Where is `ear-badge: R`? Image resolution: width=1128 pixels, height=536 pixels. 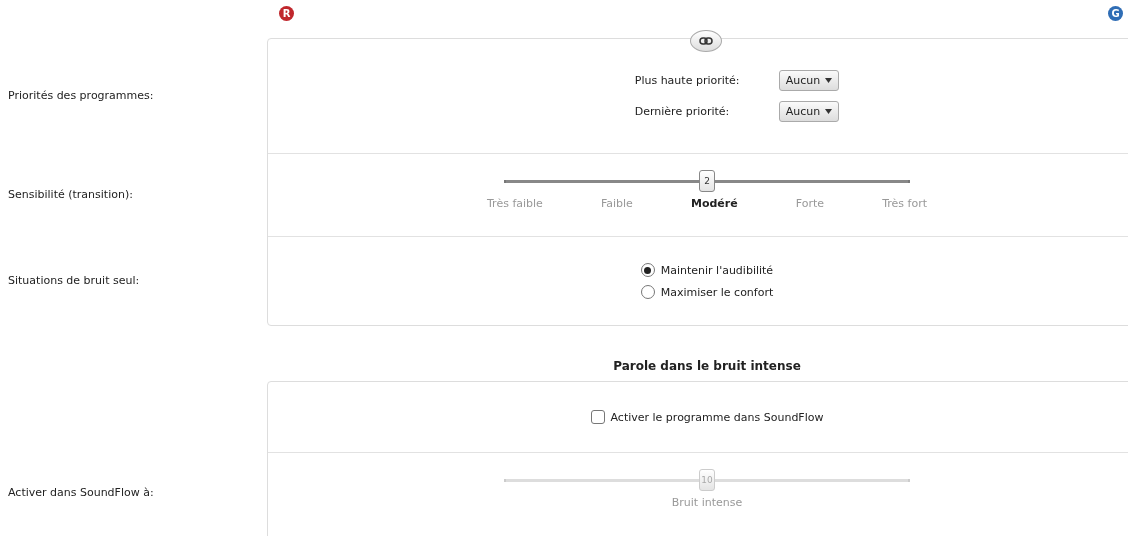 ear-badge: R is located at coordinates (286, 13).